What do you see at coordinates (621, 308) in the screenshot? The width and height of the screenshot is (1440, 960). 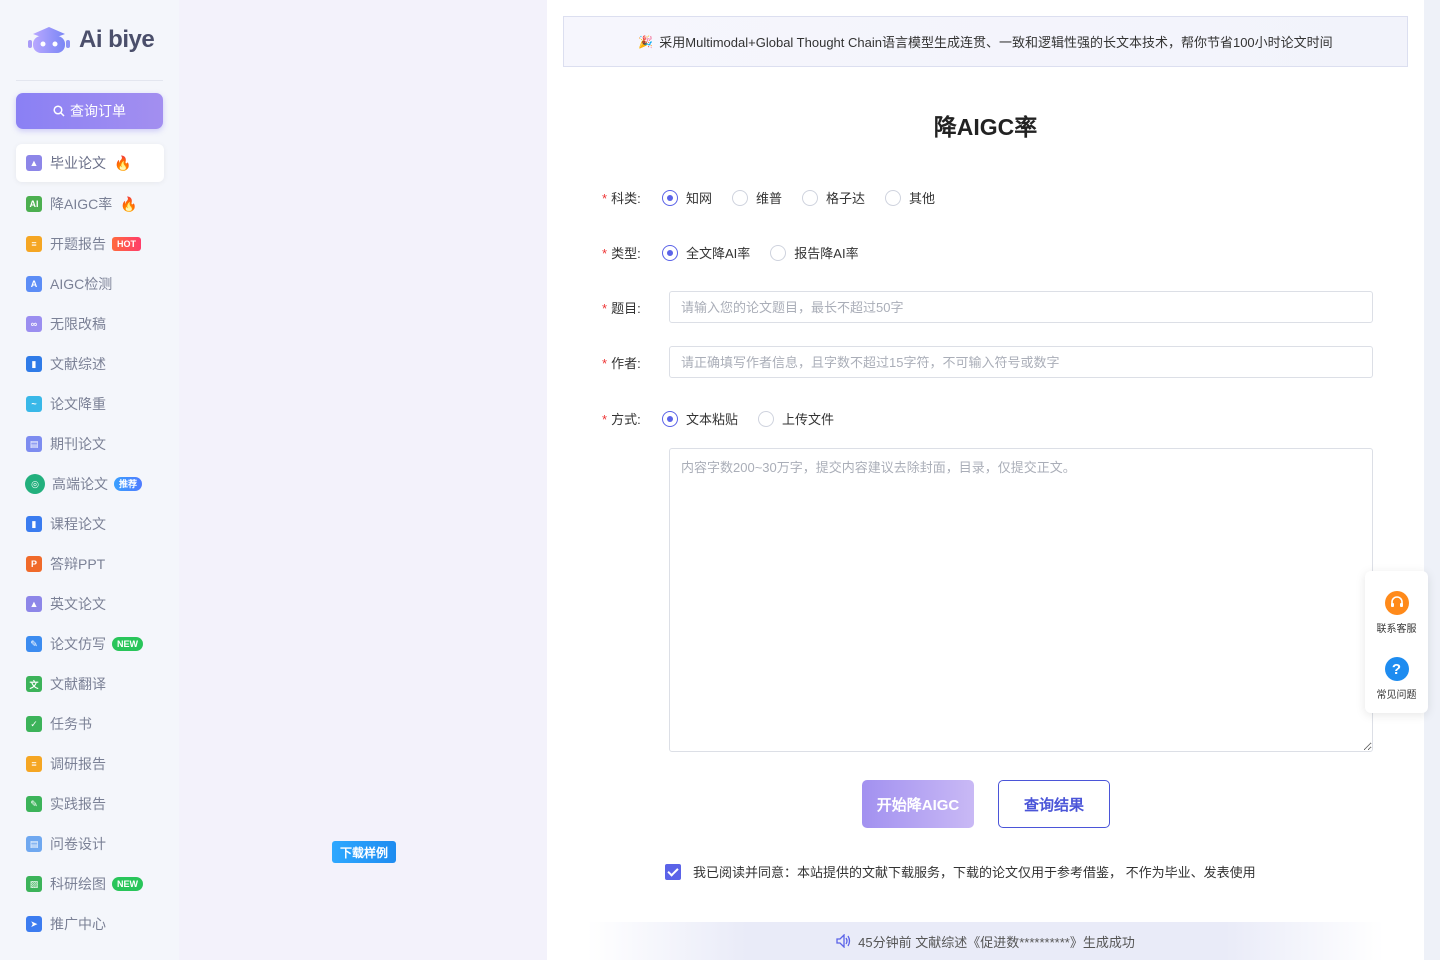 I see `topic-label: * 题目:` at bounding box center [621, 308].